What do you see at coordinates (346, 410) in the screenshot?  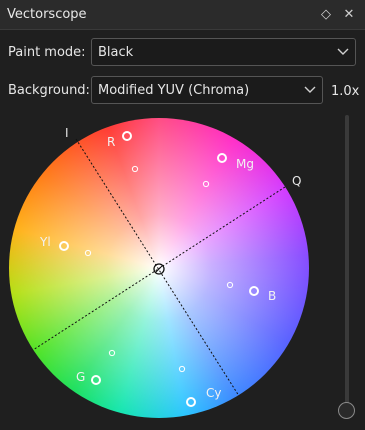 I see `zoom-slider-handle` at bounding box center [346, 410].